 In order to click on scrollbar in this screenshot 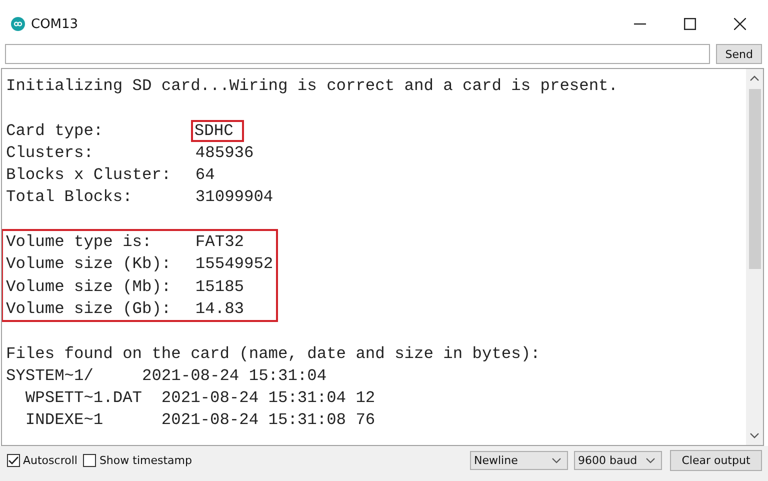, I will do `click(754, 257)`.